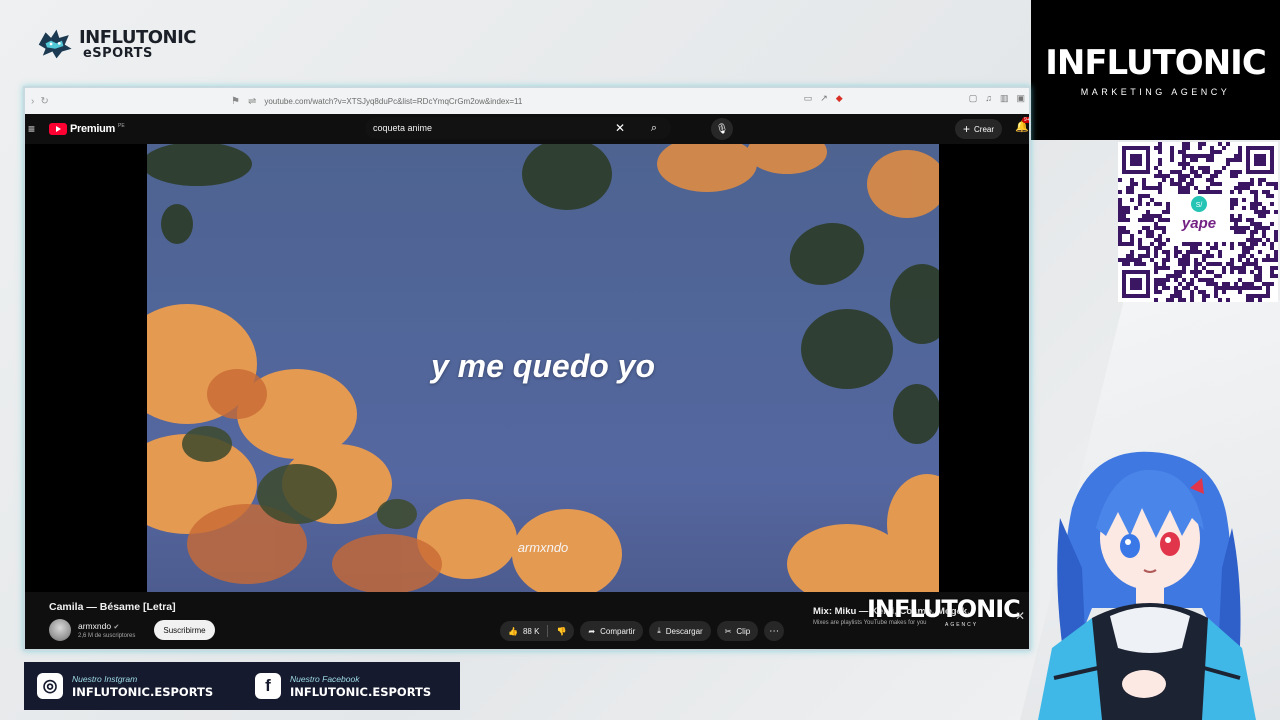  What do you see at coordinates (543, 547) in the screenshot?
I see `video-watermark: armxndo` at bounding box center [543, 547].